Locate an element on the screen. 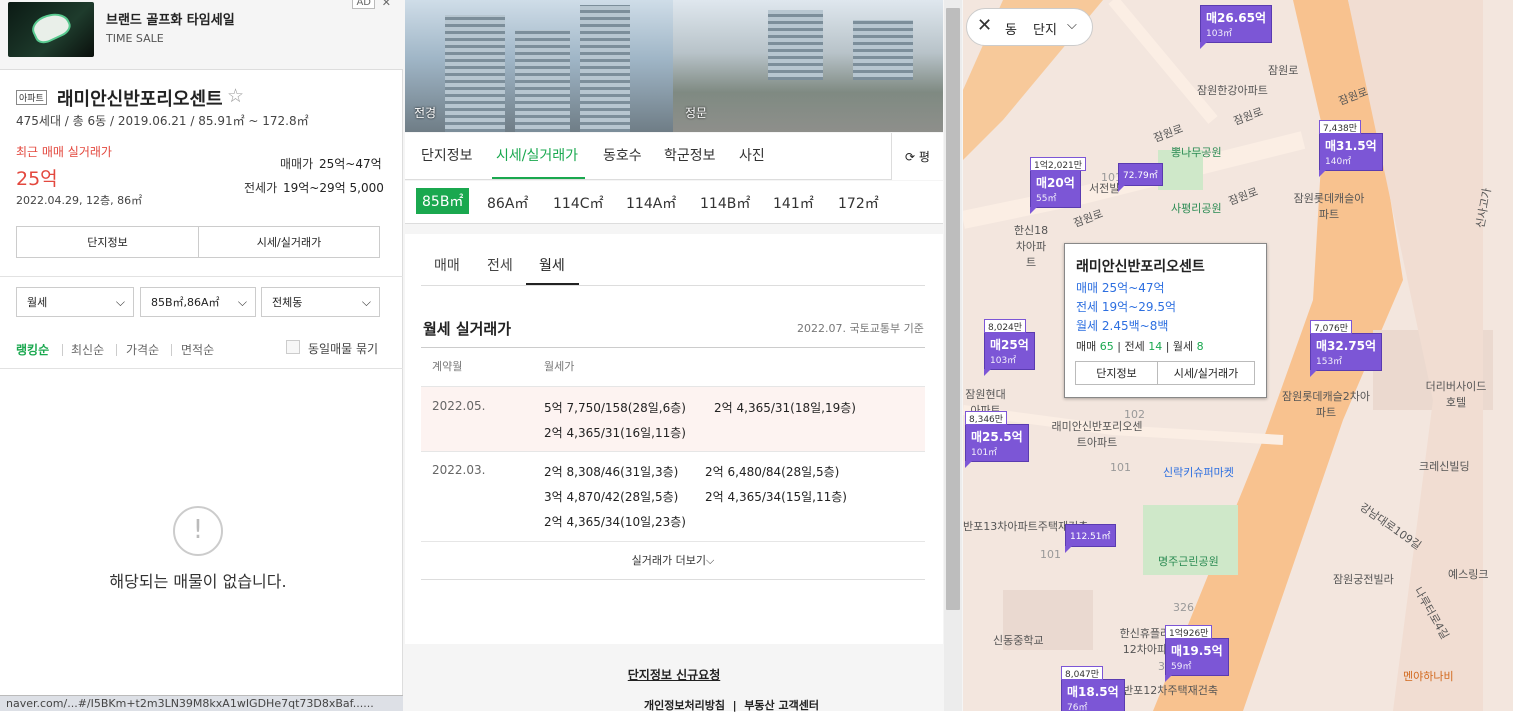 This screenshot has height=713, width=1513. table-row is located at coordinates (673, 419).